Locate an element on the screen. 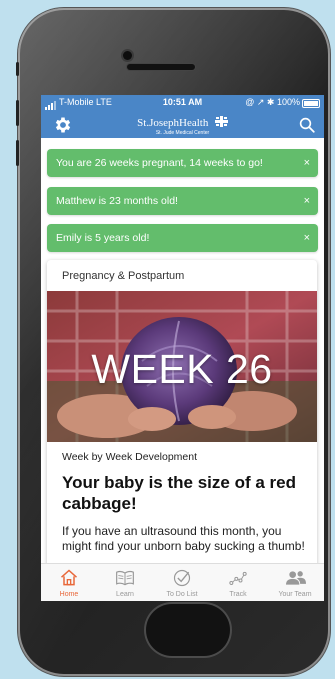  cross-logo-icon is located at coordinates (221, 122).